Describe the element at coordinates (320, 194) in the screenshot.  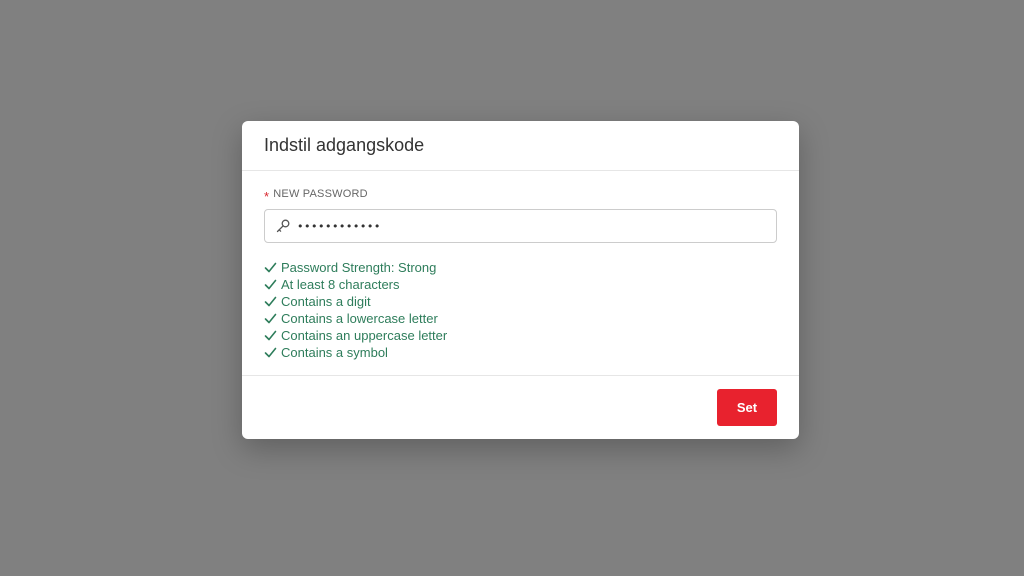
I see `field-label-text: NEW PASSWORD` at that location.